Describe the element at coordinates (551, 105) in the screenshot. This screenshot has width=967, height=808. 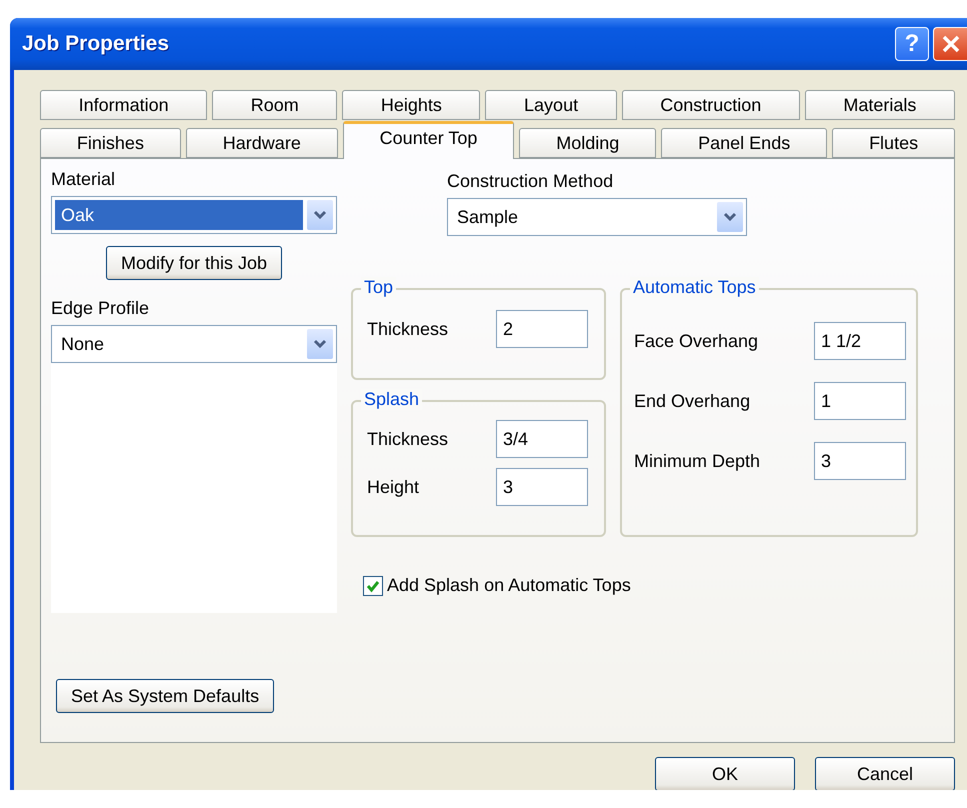
I see `tab: Layout` at that location.